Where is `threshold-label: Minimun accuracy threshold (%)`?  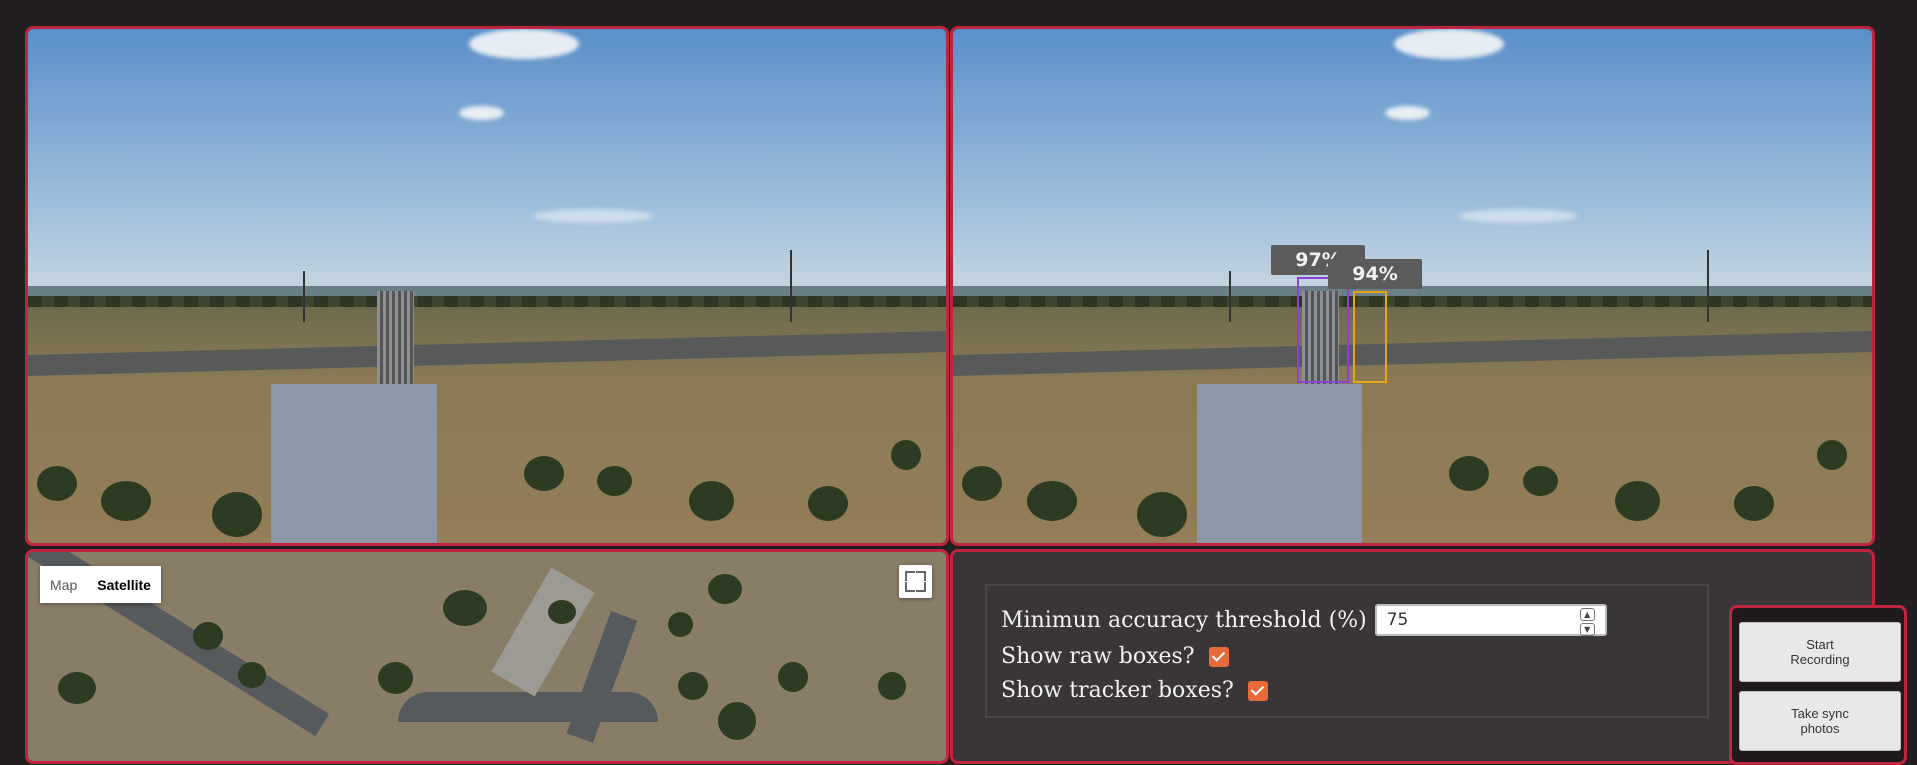 threshold-label: Minimun accuracy threshold (%) is located at coordinates (1184, 620).